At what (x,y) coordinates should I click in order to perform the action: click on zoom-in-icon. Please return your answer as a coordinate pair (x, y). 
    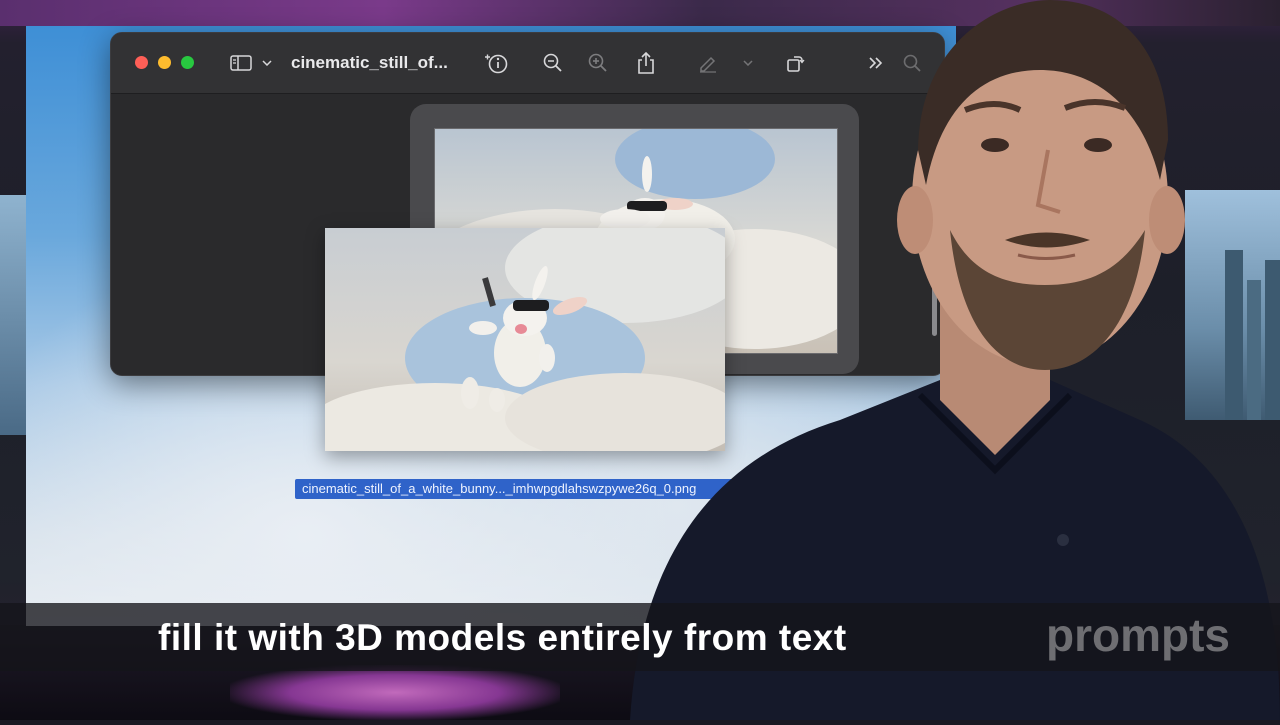
    Looking at the image, I should click on (598, 63).